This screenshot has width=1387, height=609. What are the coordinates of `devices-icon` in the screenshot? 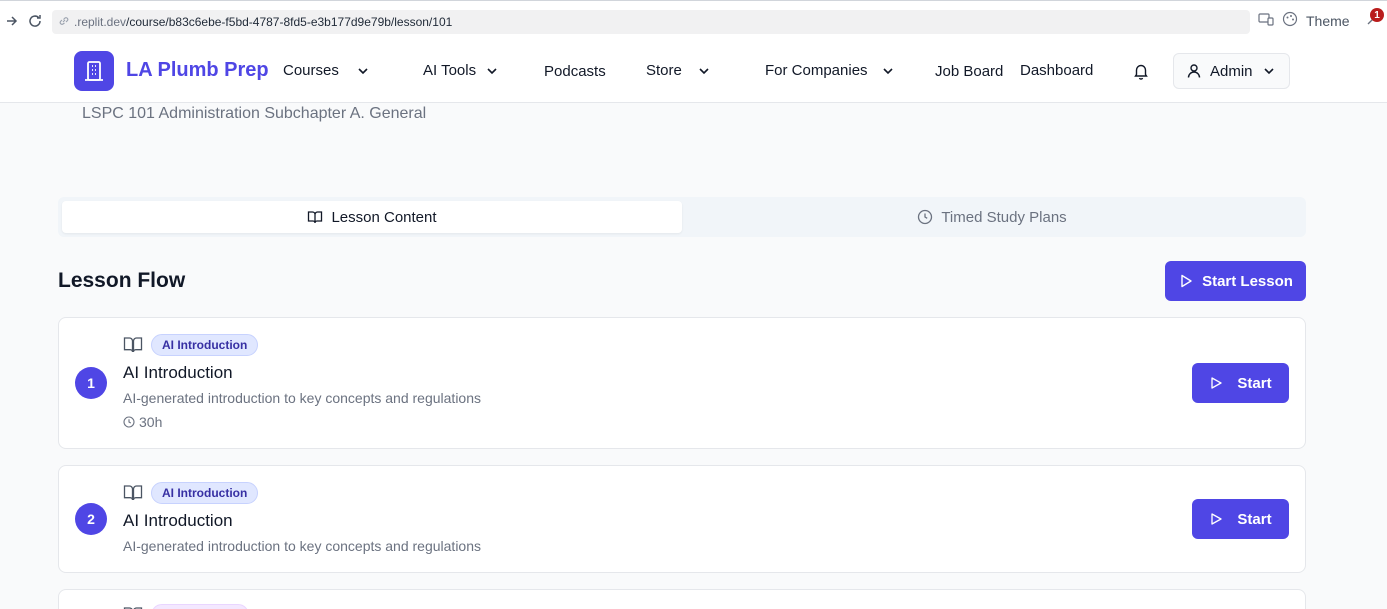 It's located at (1266, 20).